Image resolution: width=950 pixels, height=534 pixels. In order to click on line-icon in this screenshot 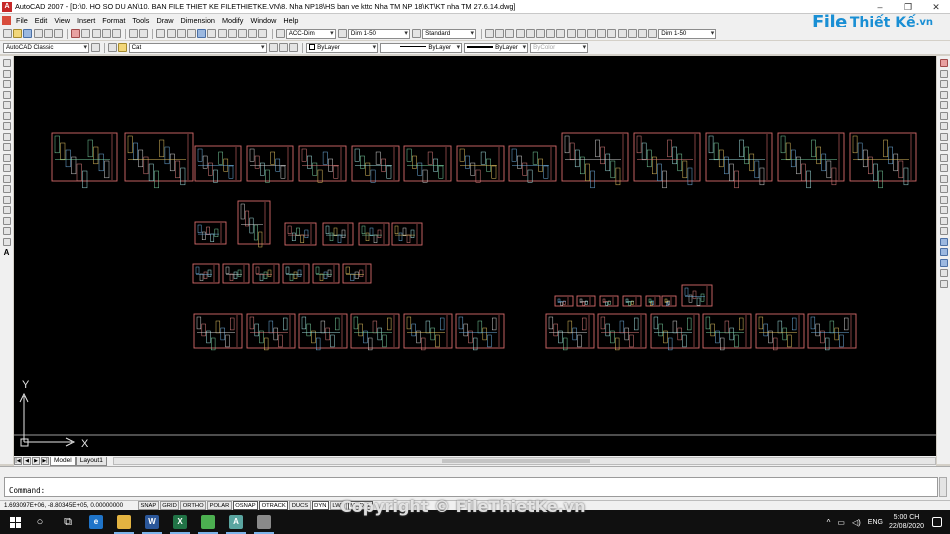, I will do `click(6, 63)`.